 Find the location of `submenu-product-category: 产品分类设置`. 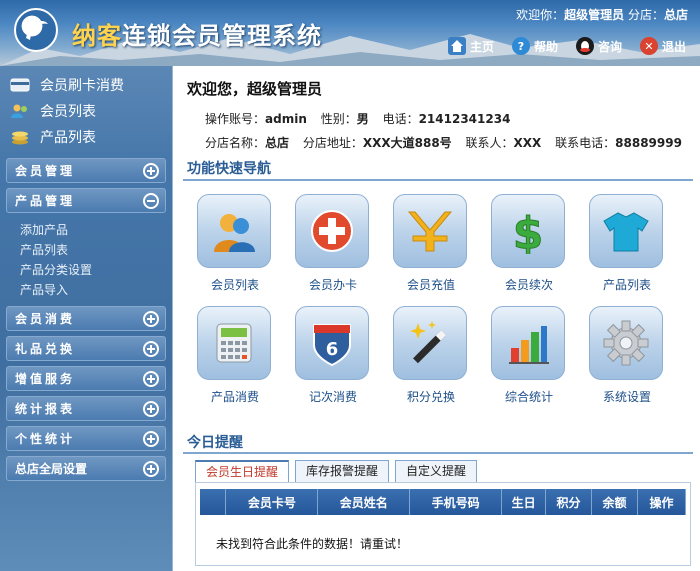

submenu-product-category: 产品分类设置 is located at coordinates (93, 270).